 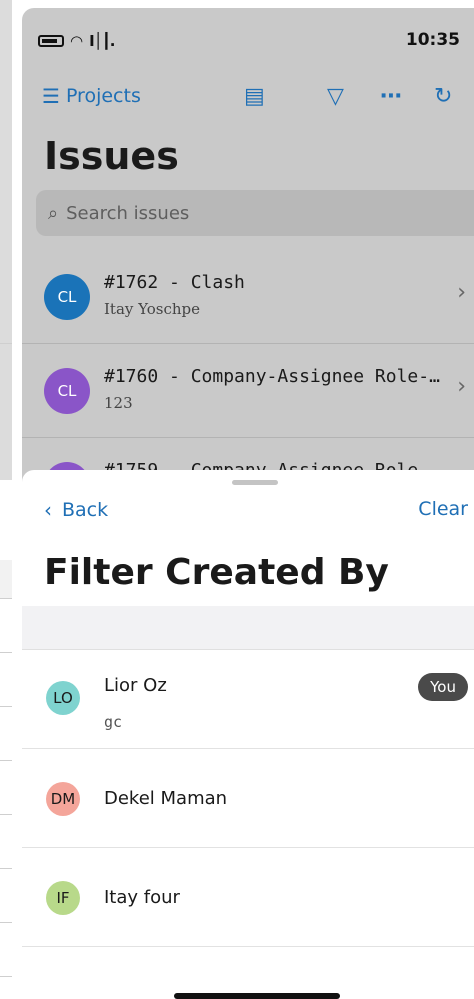 What do you see at coordinates (142, 897) in the screenshot?
I see `person-name: Itay four` at bounding box center [142, 897].